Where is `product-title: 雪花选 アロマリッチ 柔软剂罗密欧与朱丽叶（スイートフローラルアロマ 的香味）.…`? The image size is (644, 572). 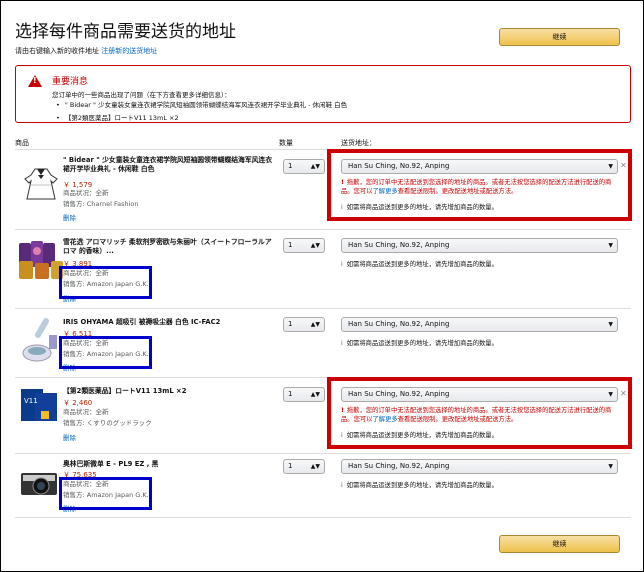
product-title: 雪花选 アロマリッチ 柔软剂罗密欧与朱丽叶（スイートフローラルアロマ 的香味）.… is located at coordinates (168, 247).